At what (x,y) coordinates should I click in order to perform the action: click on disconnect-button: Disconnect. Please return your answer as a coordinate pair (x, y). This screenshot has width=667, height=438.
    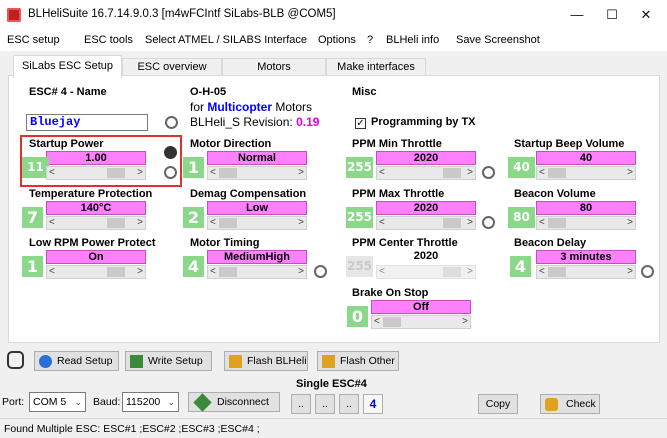
    Looking at the image, I should click on (234, 402).